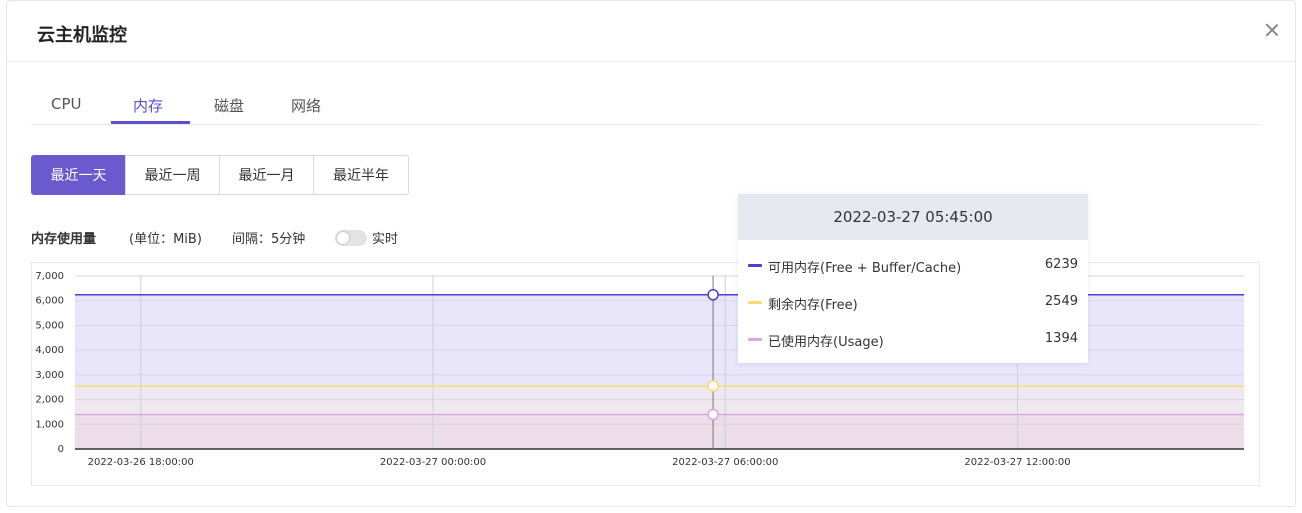 This screenshot has height=513, width=1302. Describe the element at coordinates (266, 175) in the screenshot. I see `range-button-month: 最近一月` at that location.